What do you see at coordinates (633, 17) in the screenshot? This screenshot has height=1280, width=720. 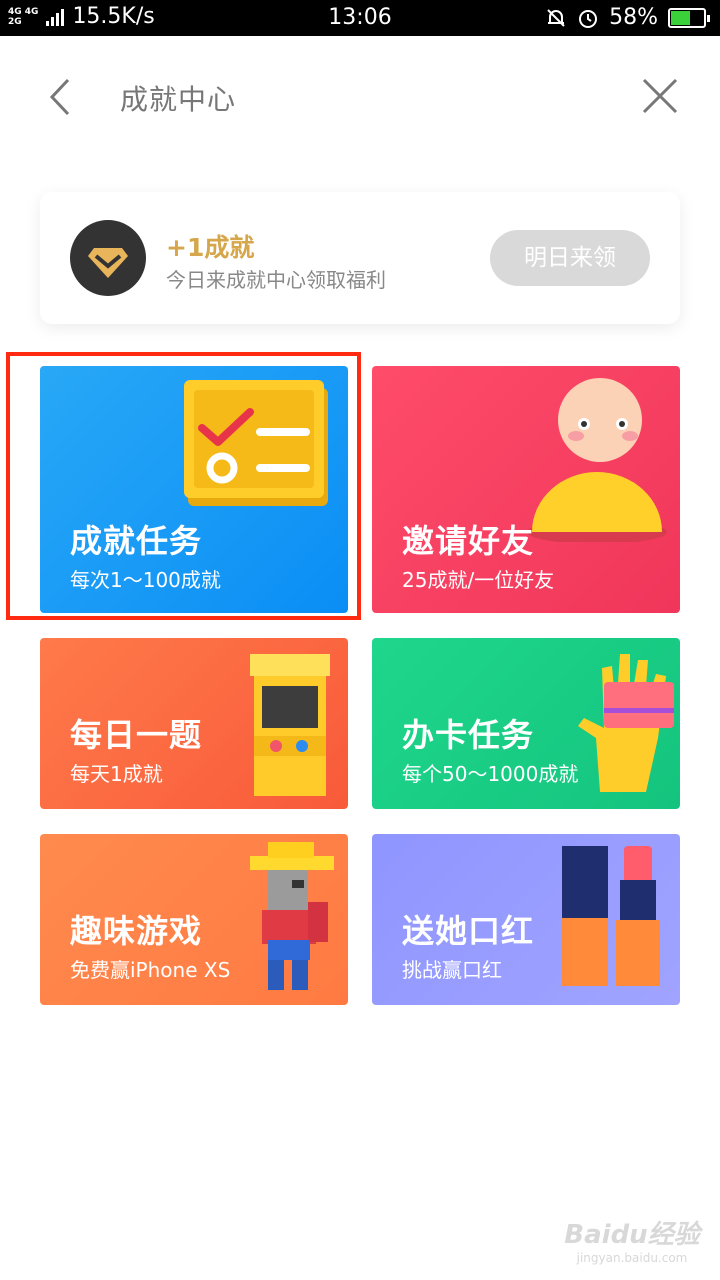 I see `battery-percent: 58%` at bounding box center [633, 17].